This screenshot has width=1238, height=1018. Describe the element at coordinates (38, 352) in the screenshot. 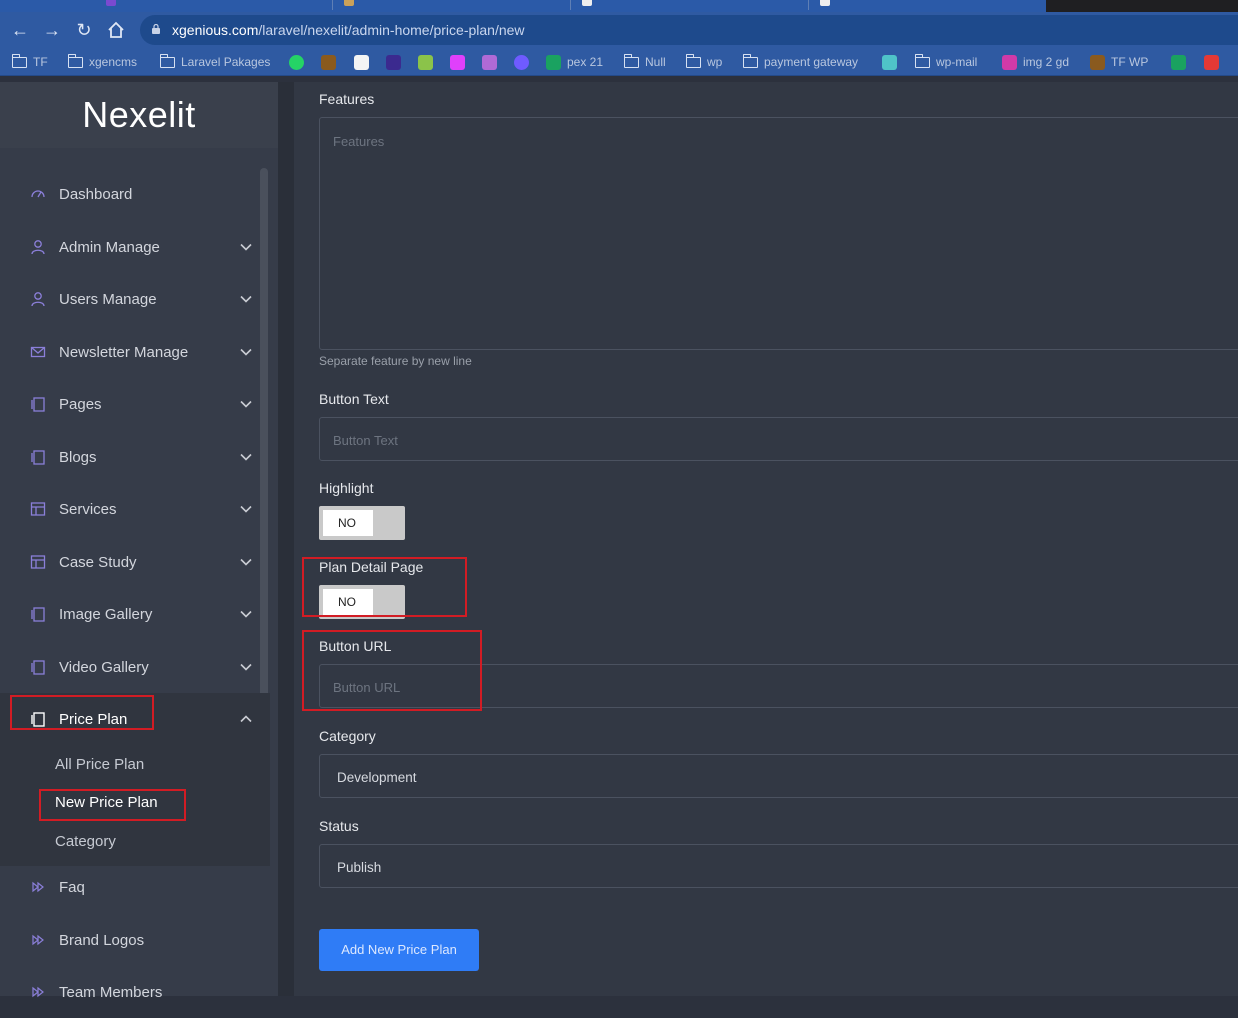

I see `envelope-icon` at that location.